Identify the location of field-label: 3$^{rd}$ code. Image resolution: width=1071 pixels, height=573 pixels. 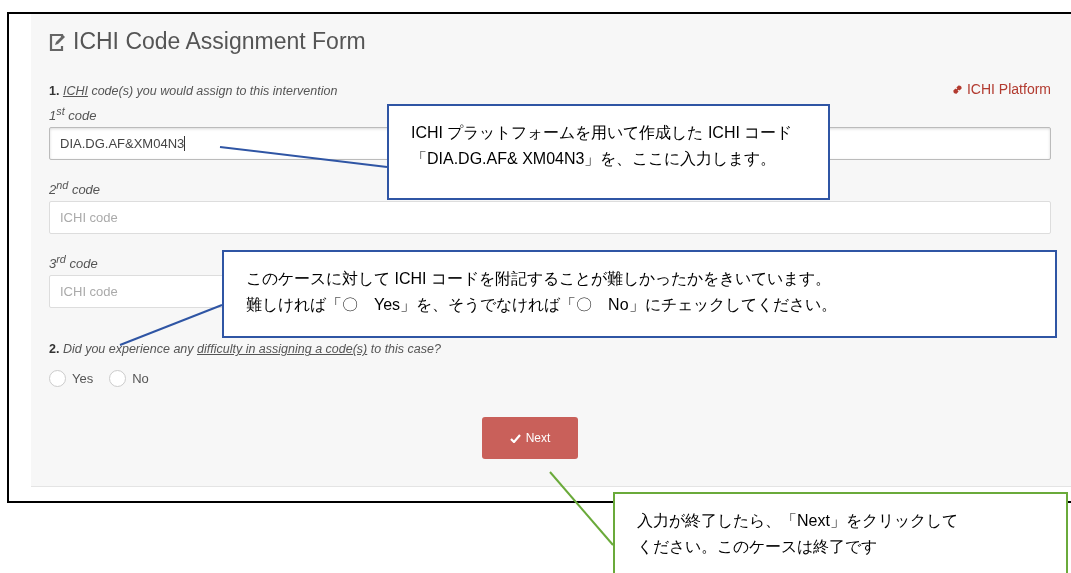
(74, 262).